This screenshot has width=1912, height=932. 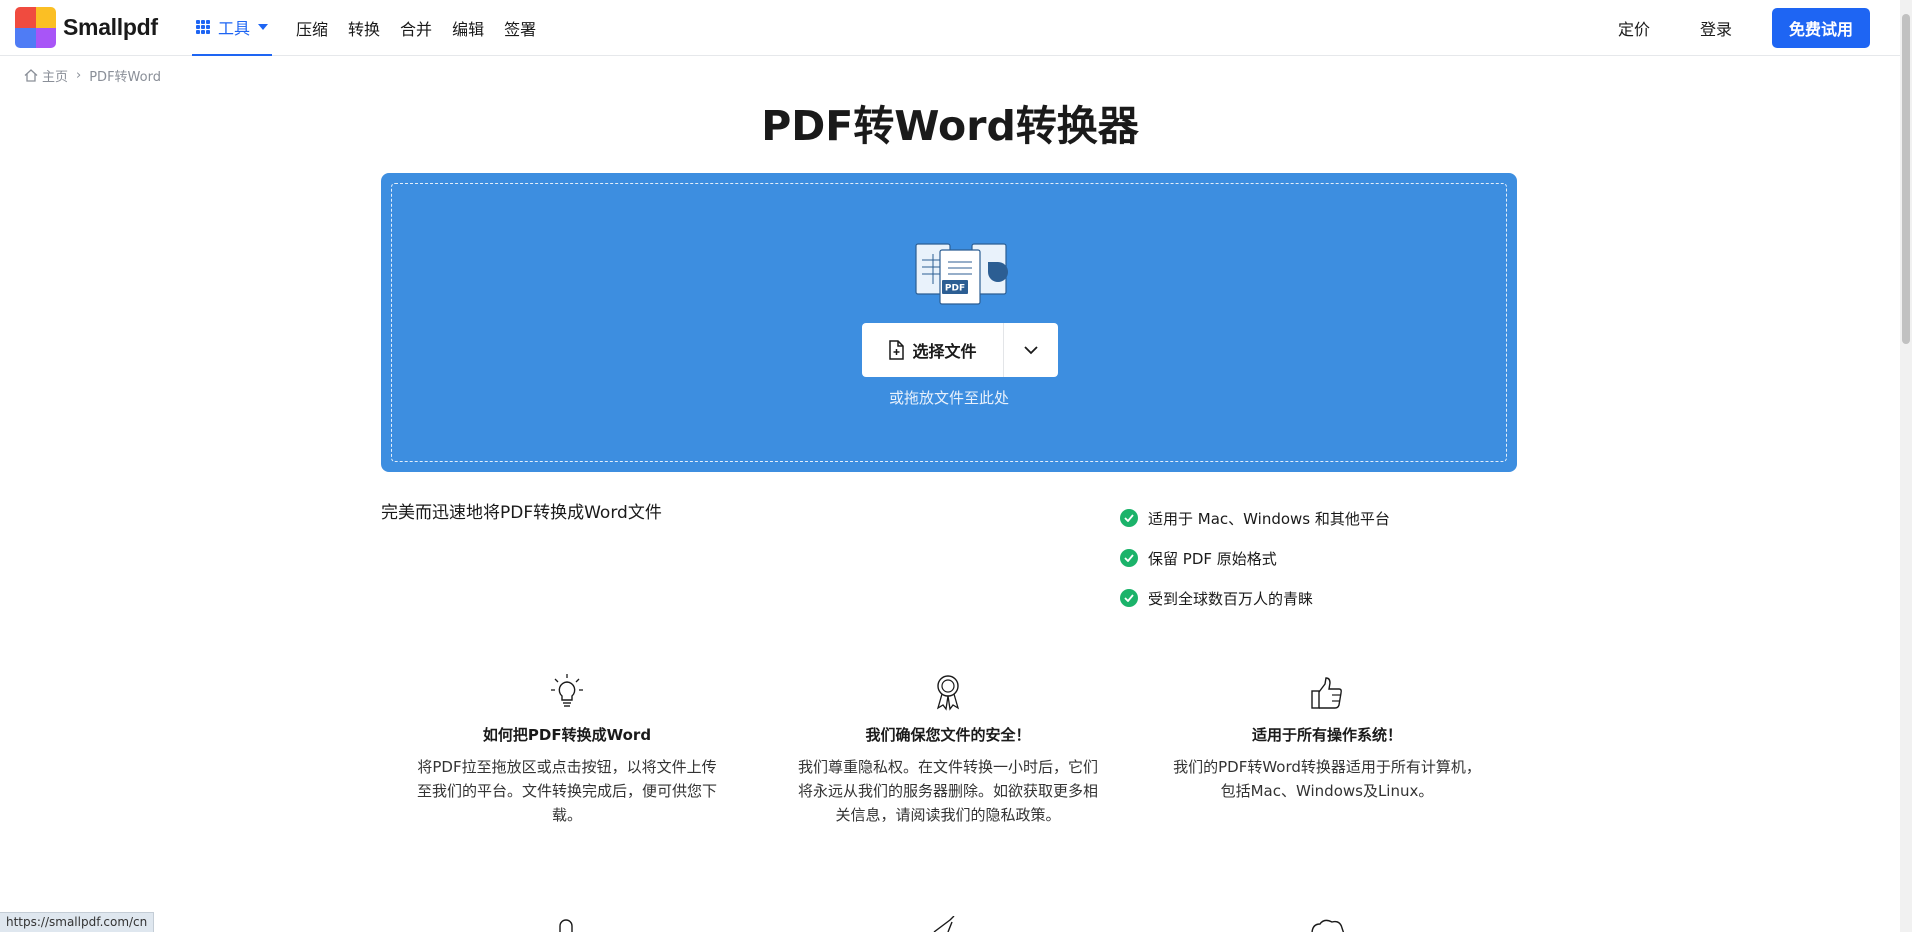 I want to click on info-column-title: 我们确保您文件的安全！, so click(x=948, y=735).